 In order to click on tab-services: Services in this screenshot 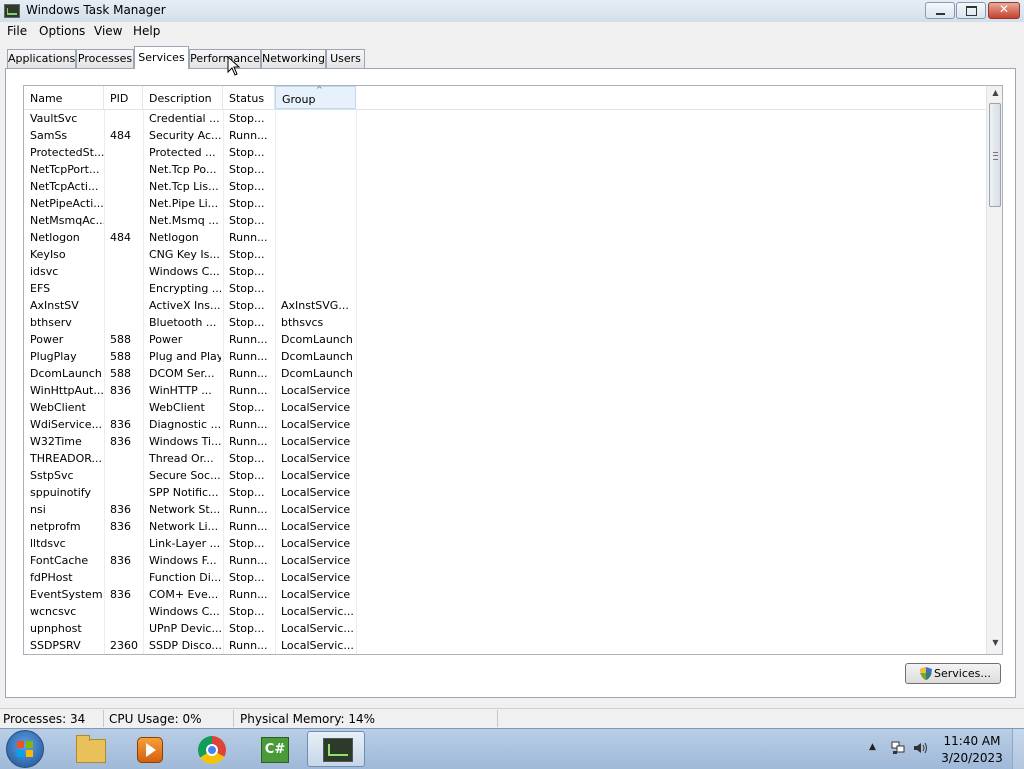, I will do `click(161, 57)`.